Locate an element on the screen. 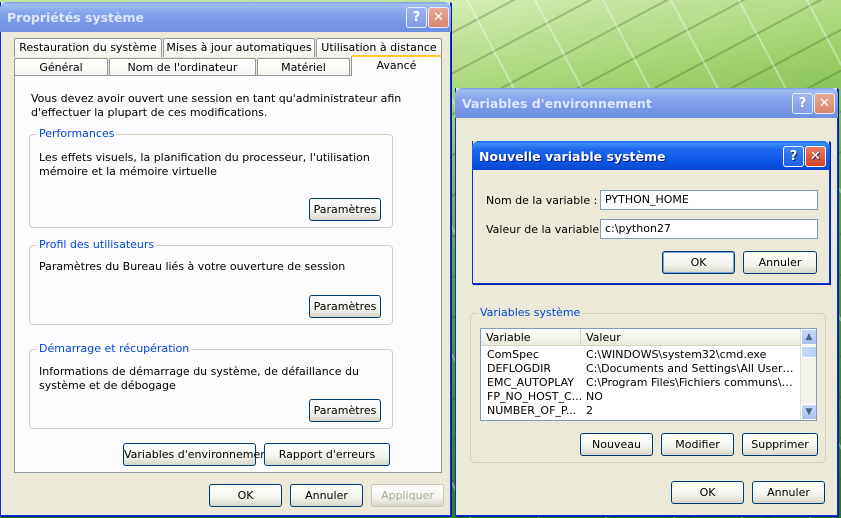 The image size is (841, 518). variable-name: DEFLOGDIR is located at coordinates (519, 368).